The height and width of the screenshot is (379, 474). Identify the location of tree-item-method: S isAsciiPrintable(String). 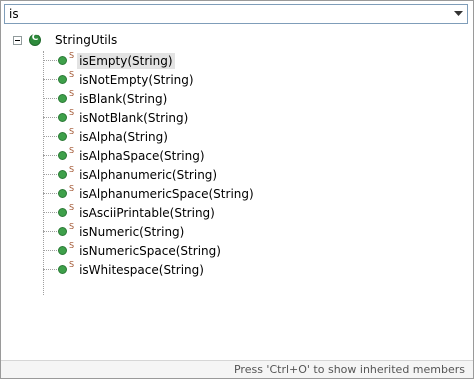
(130, 212).